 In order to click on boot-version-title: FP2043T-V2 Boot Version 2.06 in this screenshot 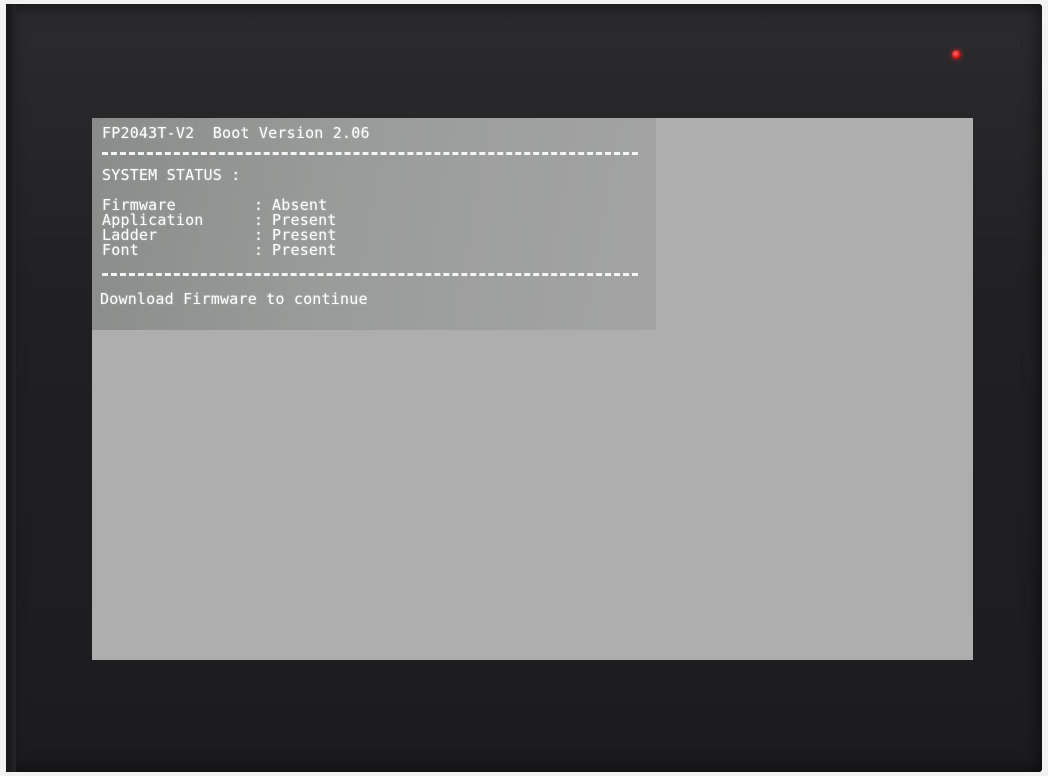, I will do `click(236, 133)`.